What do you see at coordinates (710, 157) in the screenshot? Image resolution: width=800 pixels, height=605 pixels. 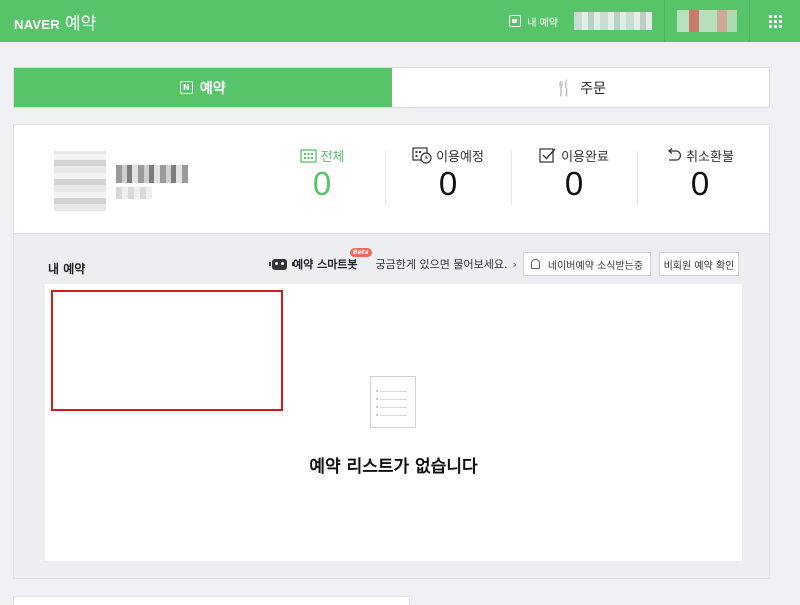 I see `stat-cancelled-label: 취소환불` at bounding box center [710, 157].